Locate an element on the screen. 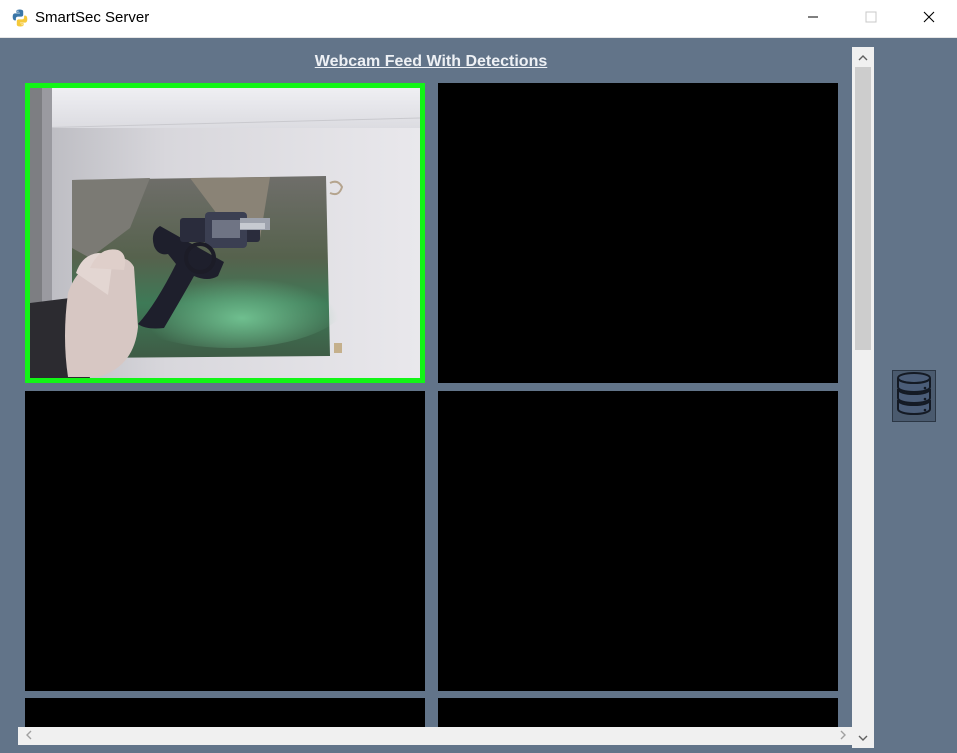 This screenshot has width=957, height=753. chevron-down-icon is located at coordinates (863, 738).